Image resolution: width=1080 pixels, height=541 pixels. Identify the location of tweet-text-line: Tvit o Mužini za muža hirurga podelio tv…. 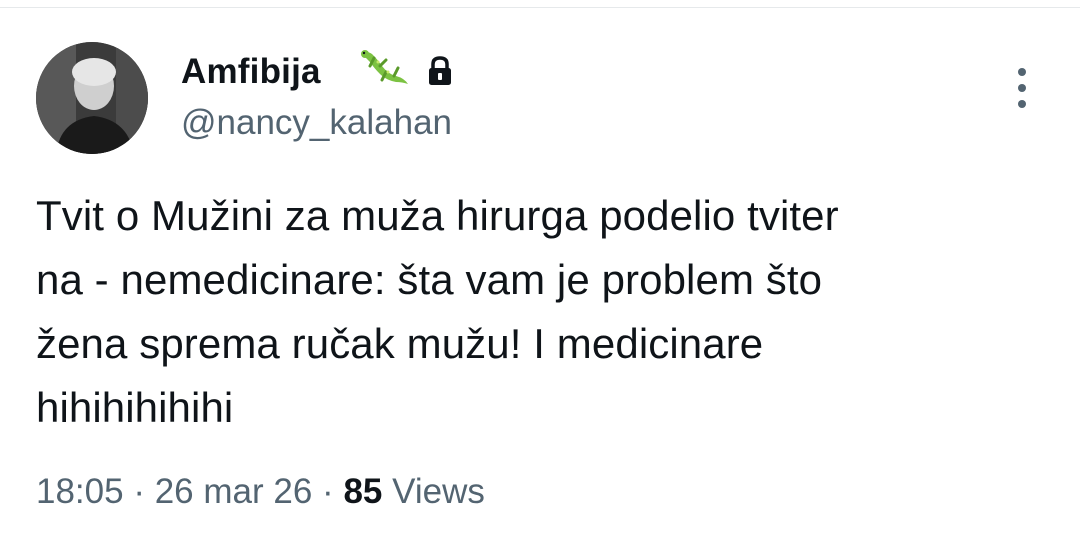
(437, 215).